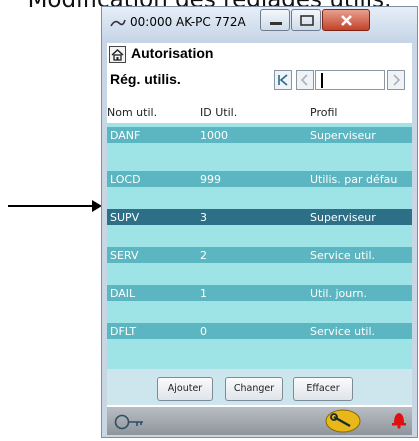 The height and width of the screenshot is (441, 419). I want to click on window-title: 00:000 AK-PC 772A, so click(188, 22).